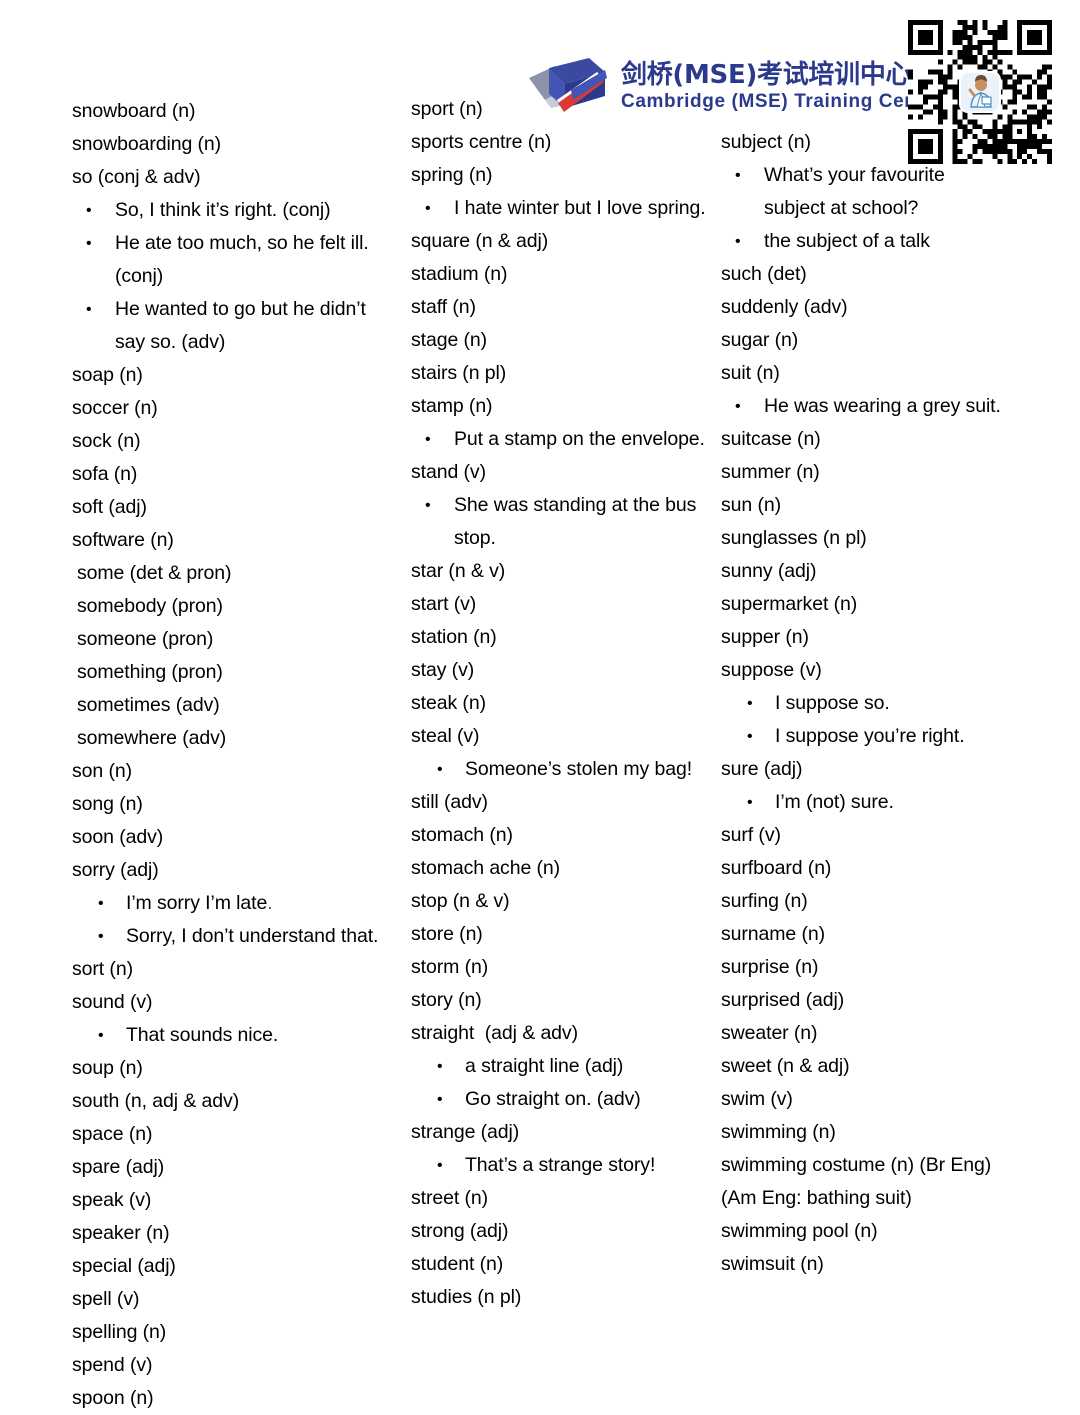 This screenshot has width=1080, height=1415. Describe the element at coordinates (841, 208) in the screenshot. I see `vocab-example-continuation: subject at school?` at that location.